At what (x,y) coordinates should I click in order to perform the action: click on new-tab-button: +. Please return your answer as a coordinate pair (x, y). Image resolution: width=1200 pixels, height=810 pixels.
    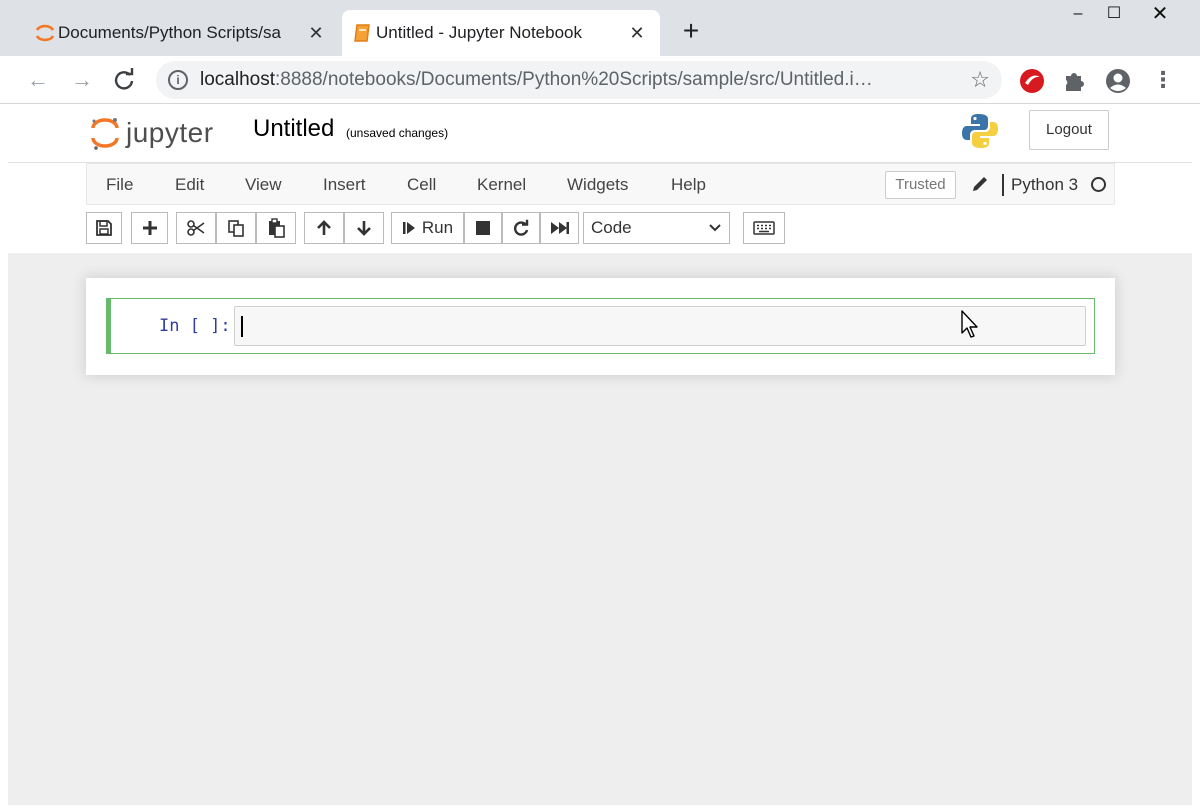
    Looking at the image, I should click on (691, 31).